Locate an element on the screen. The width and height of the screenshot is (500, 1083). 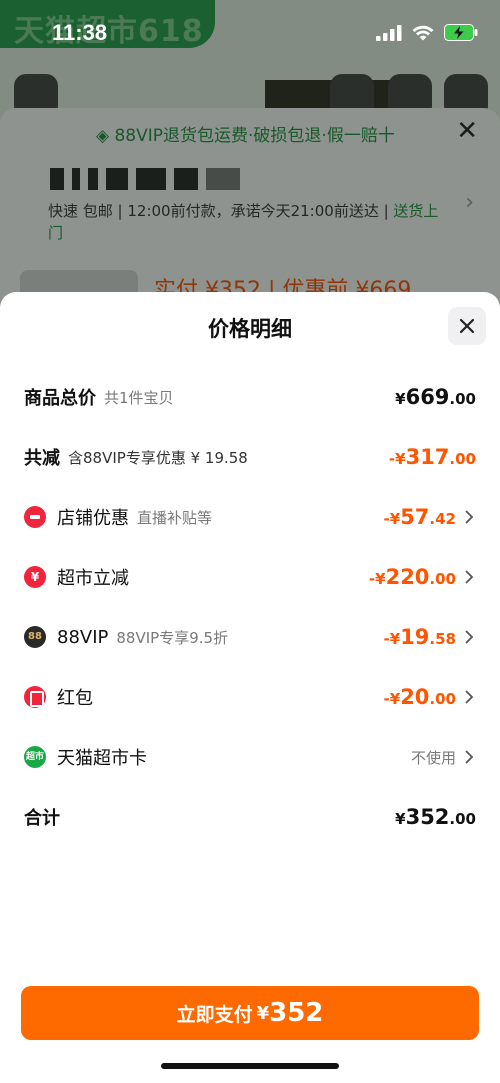
row-label: 88VIP is located at coordinates (83, 637).